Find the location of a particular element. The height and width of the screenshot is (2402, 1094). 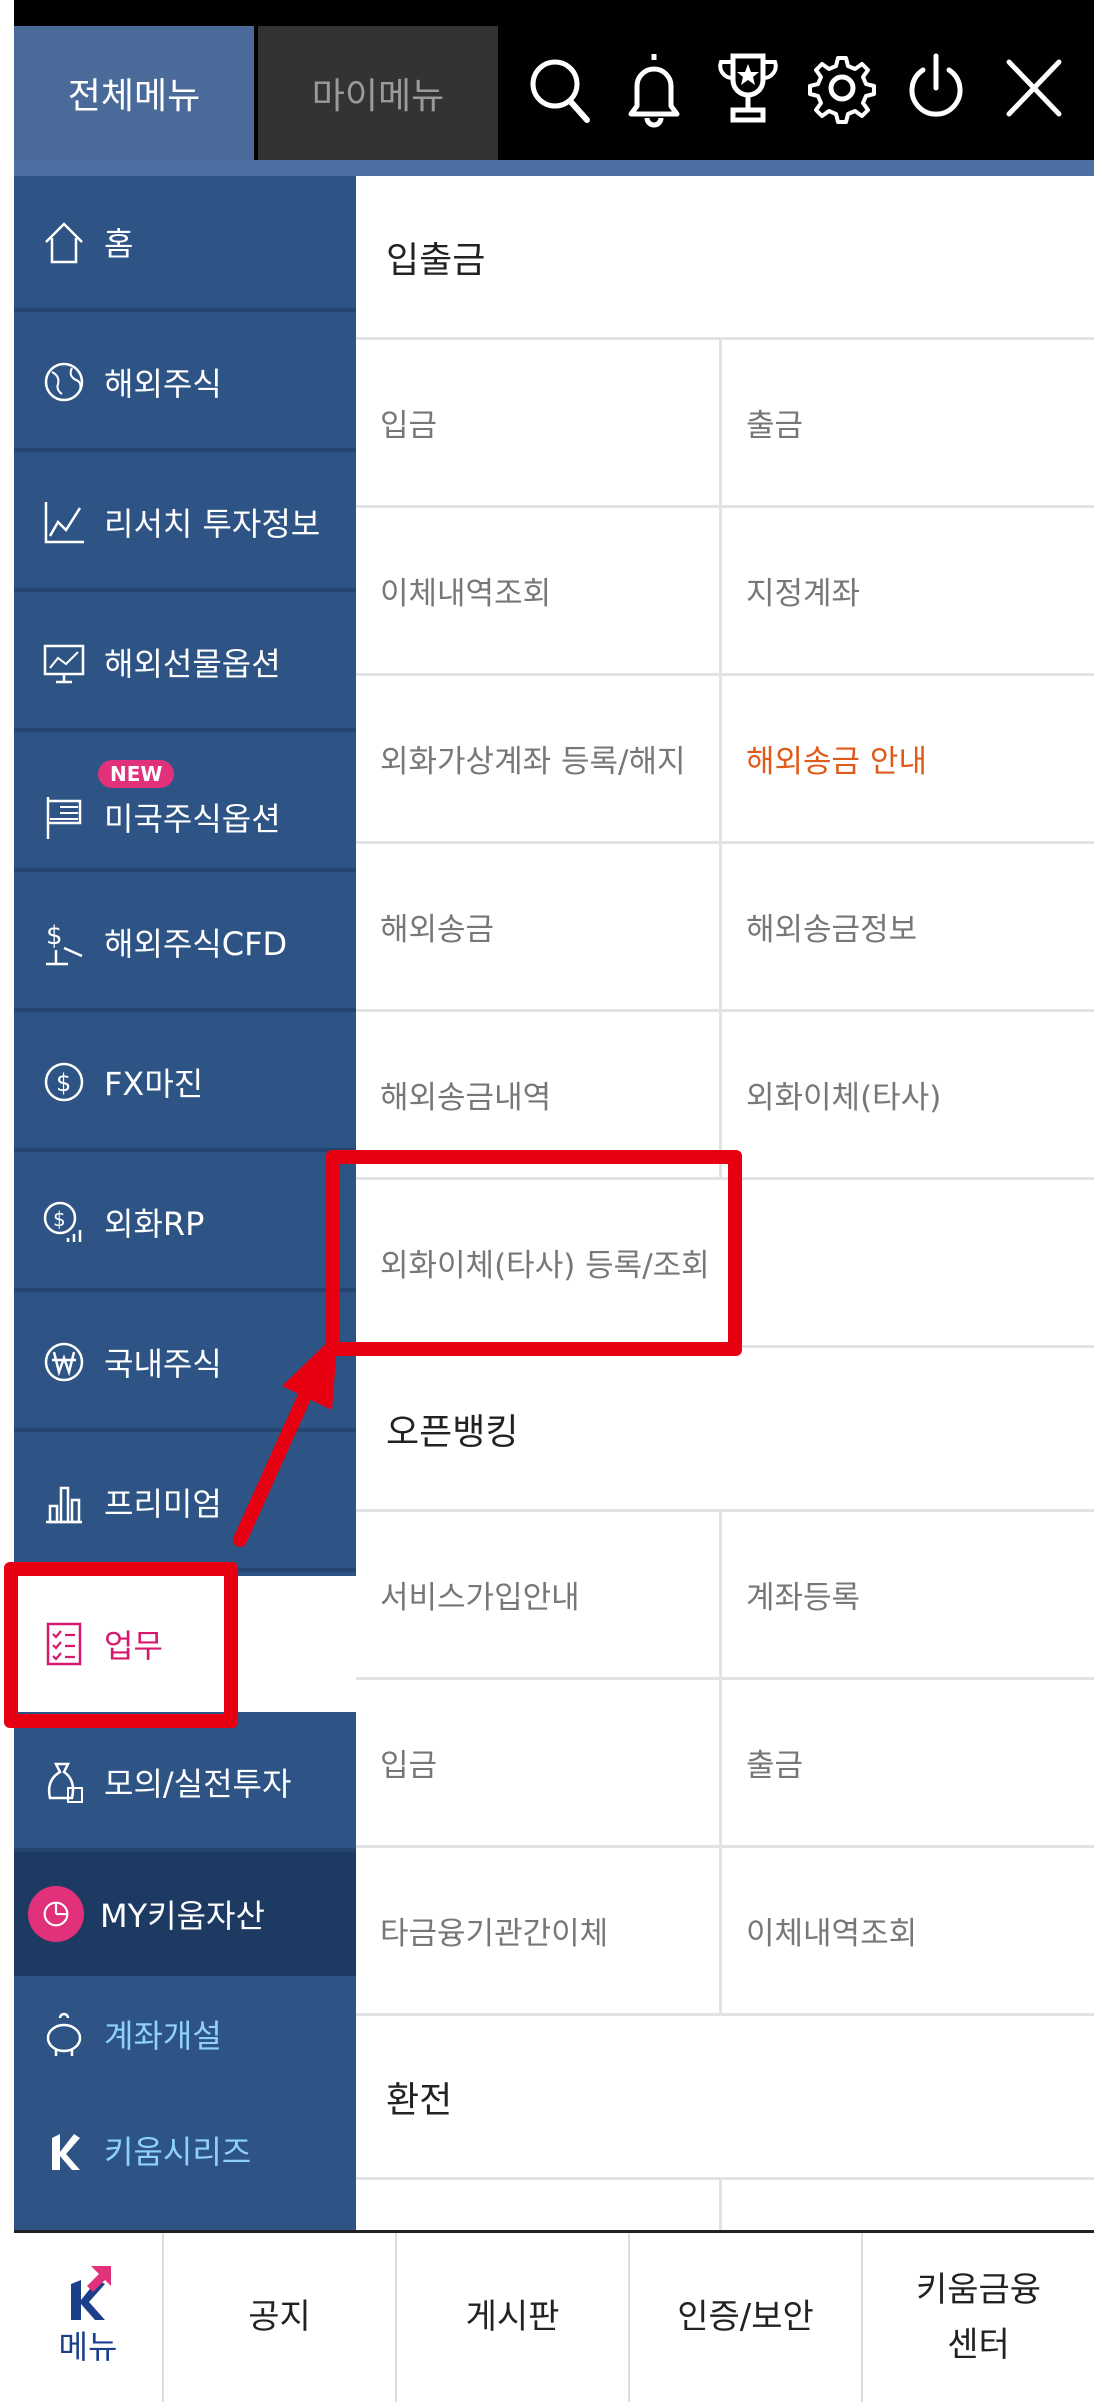

sidebar-item-kiwoom-series: 키움시리즈 is located at coordinates (185, 2150).